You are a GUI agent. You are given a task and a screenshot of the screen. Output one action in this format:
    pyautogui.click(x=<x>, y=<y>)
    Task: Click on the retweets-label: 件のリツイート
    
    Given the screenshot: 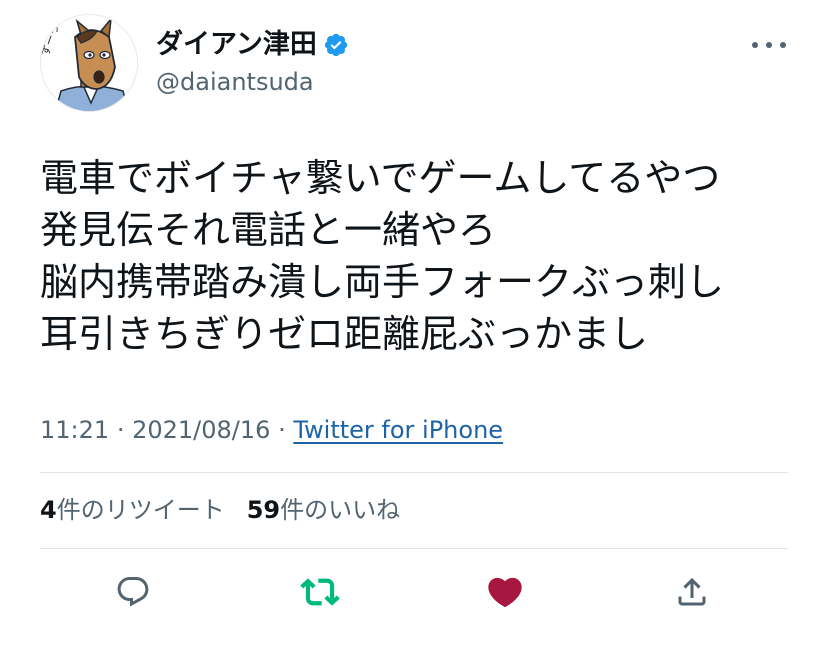 What is the action you would take?
    pyautogui.click(x=140, y=510)
    